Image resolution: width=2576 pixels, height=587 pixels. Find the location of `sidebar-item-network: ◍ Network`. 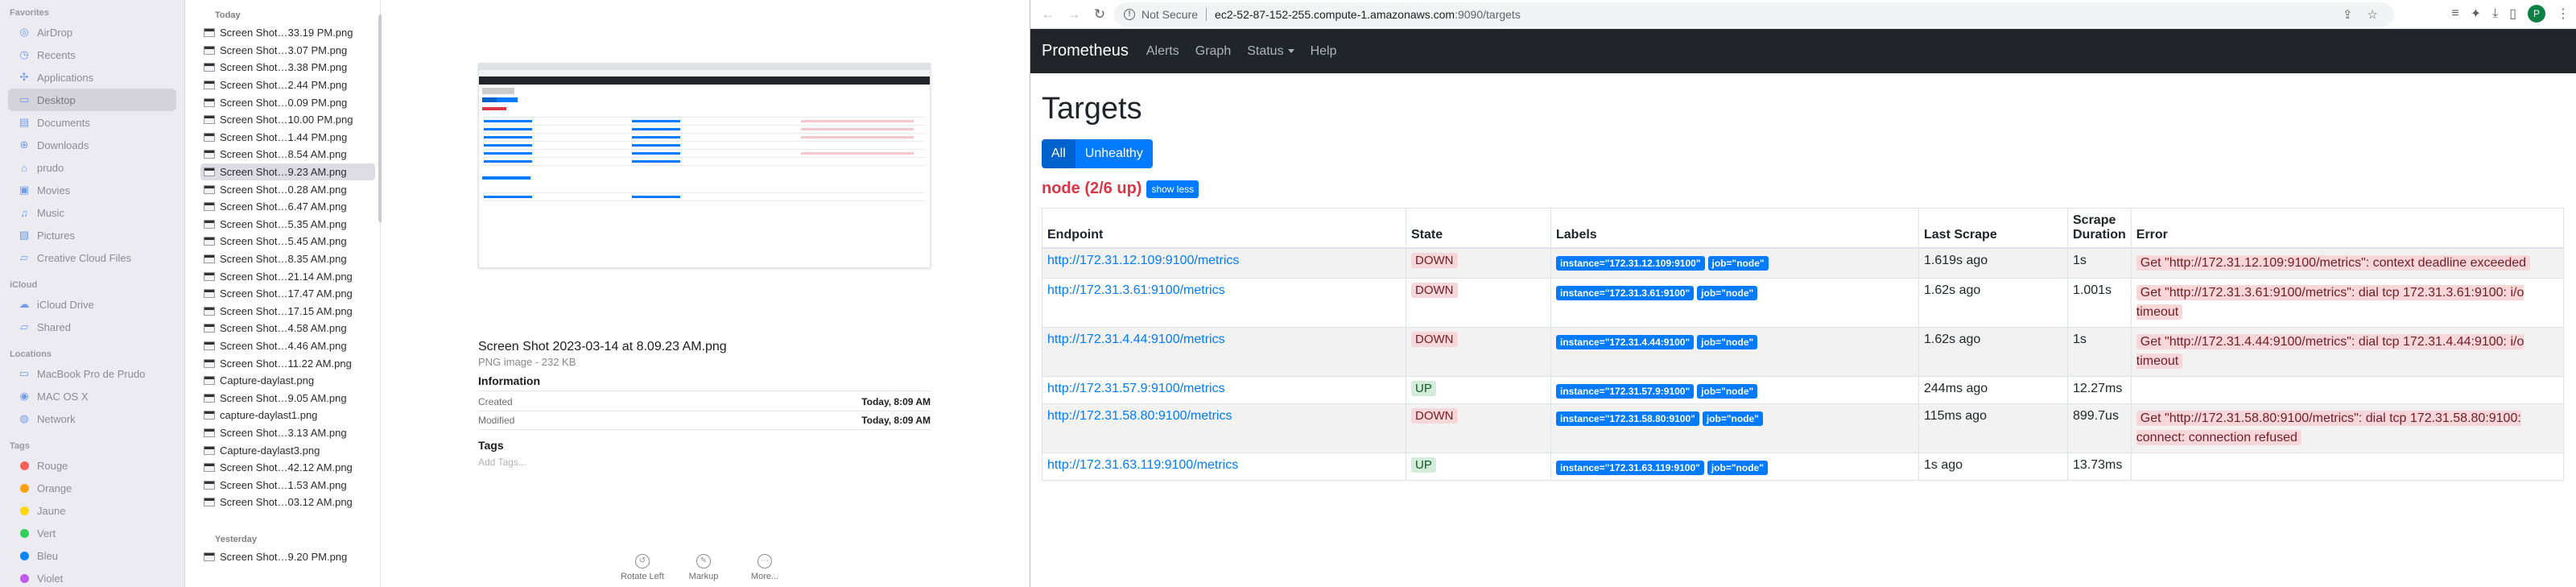

sidebar-item-network: ◍ Network is located at coordinates (92, 419).